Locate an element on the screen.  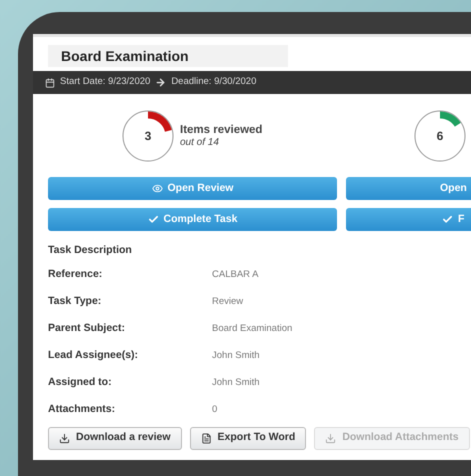
field-label: Assigned to: is located at coordinates (80, 382).